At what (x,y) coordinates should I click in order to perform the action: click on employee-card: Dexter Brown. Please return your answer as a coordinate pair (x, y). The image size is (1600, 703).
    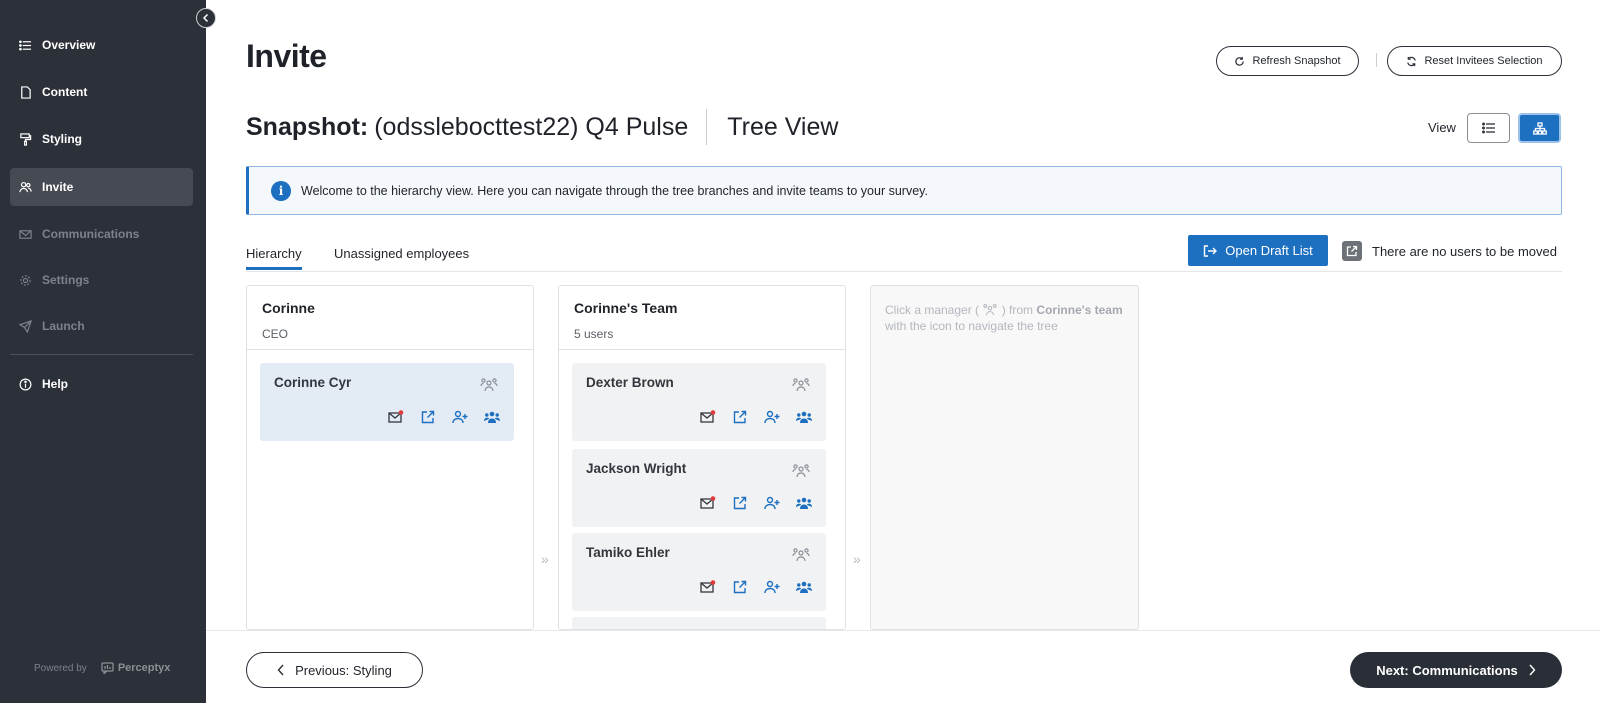
    Looking at the image, I should click on (699, 402).